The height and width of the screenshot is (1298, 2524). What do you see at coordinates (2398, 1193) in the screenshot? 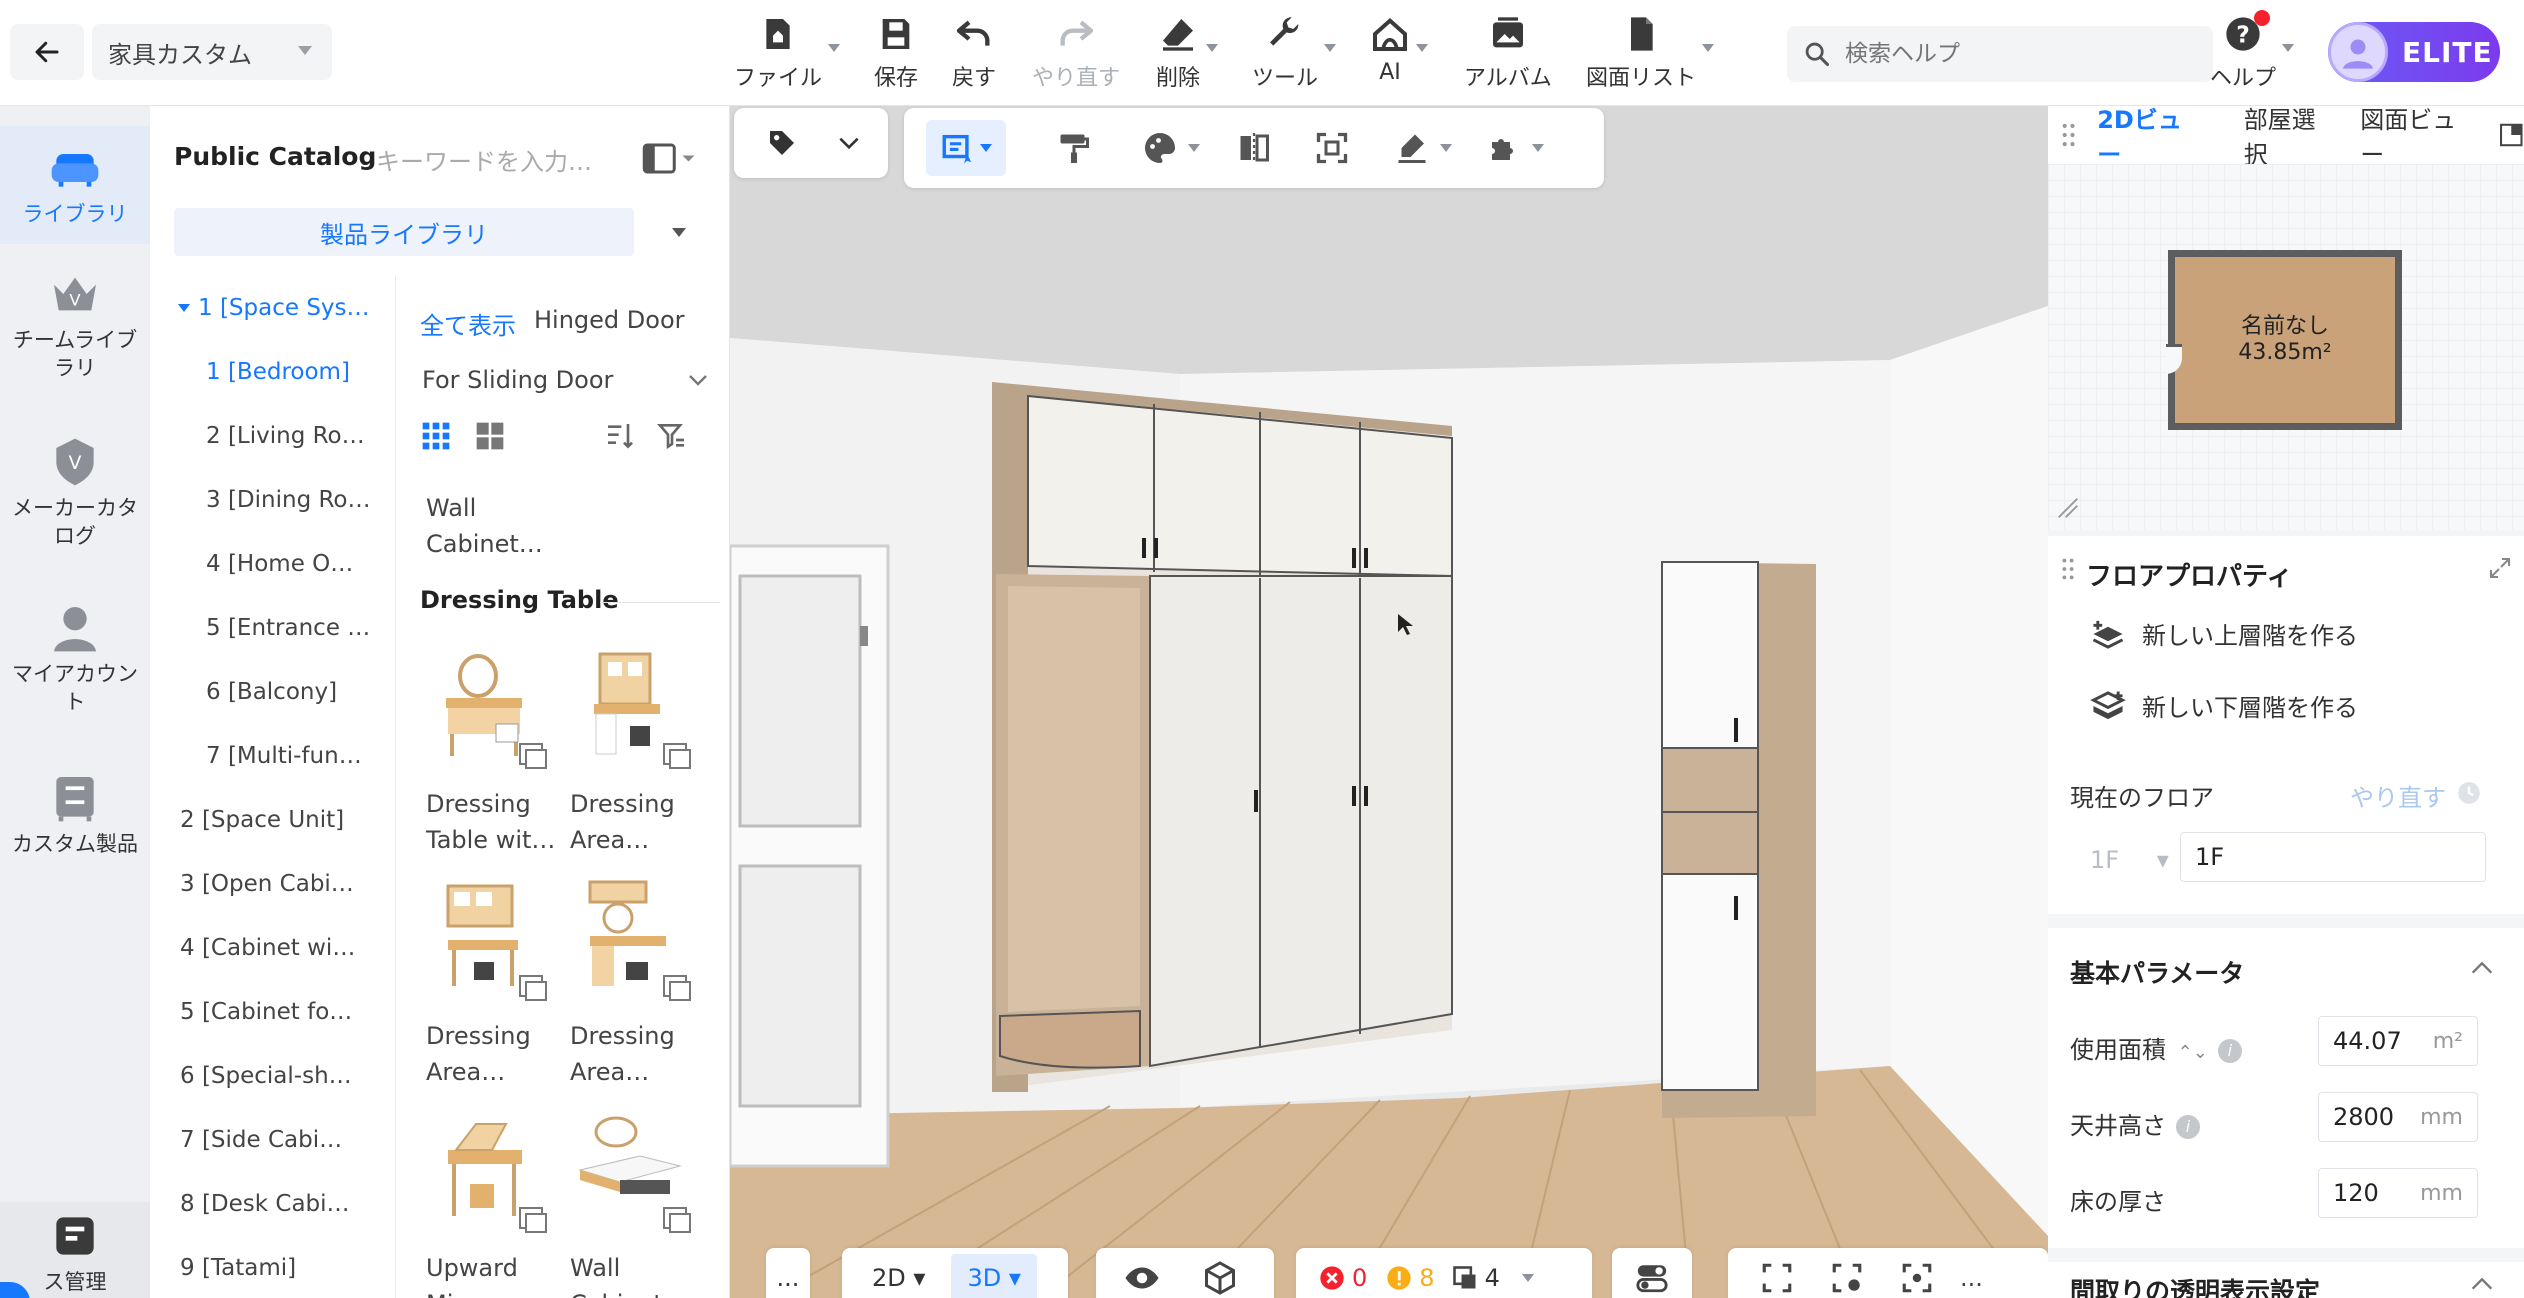
I see `floor-thickness-input: 120 mm` at bounding box center [2398, 1193].